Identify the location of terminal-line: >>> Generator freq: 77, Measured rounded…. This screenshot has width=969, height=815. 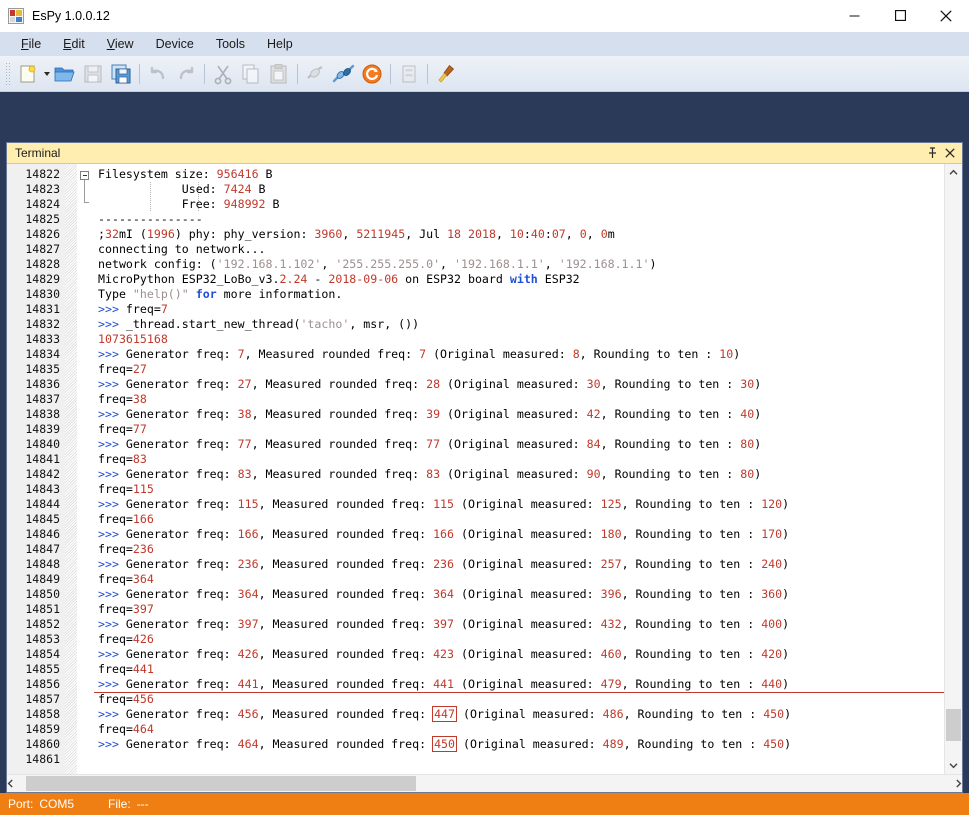
(519, 444).